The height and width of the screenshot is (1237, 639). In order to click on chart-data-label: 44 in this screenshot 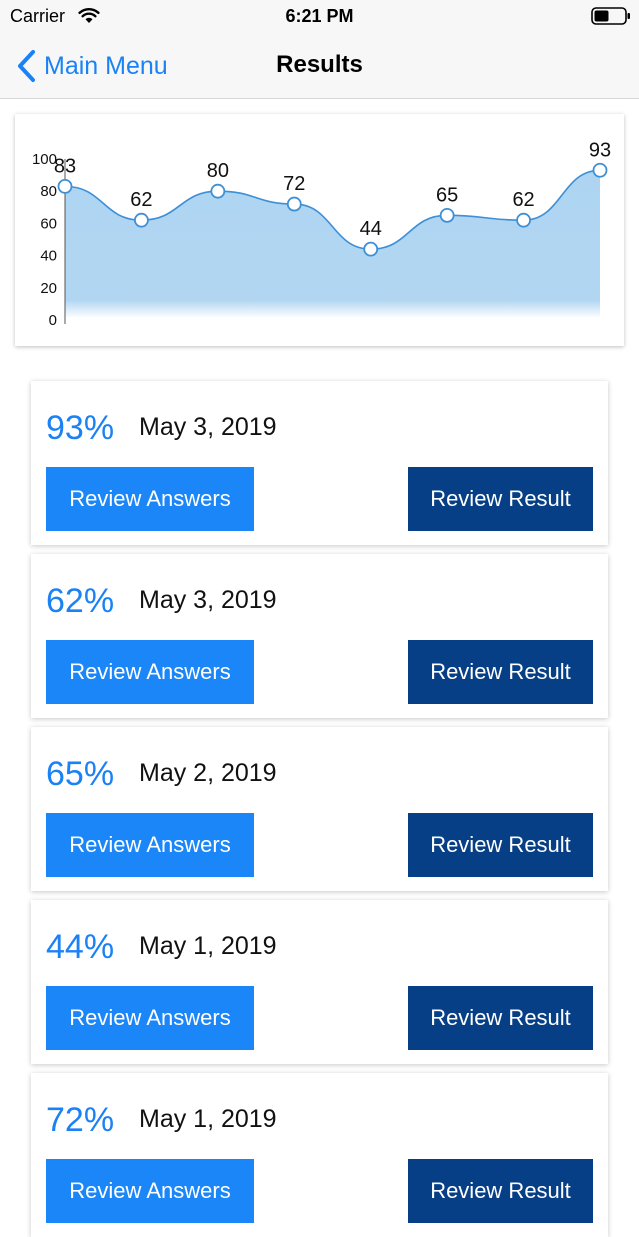, I will do `click(371, 229)`.